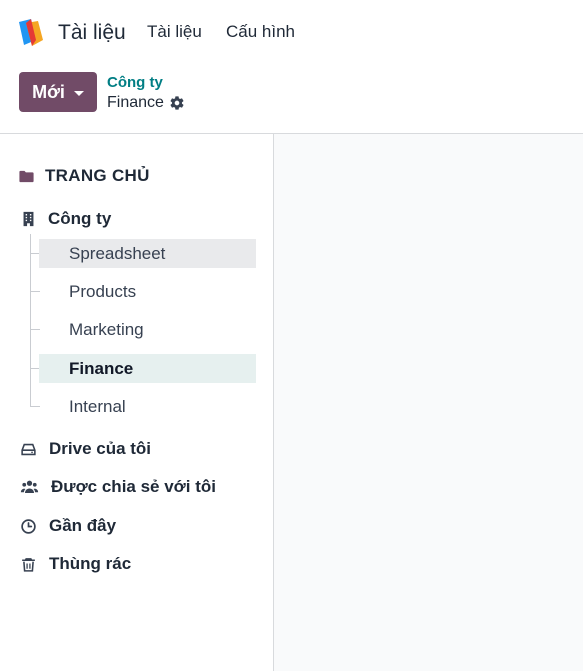 Image resolution: width=583 pixels, height=671 pixels. Describe the element at coordinates (26, 176) in the screenshot. I see `folder-icon` at that location.